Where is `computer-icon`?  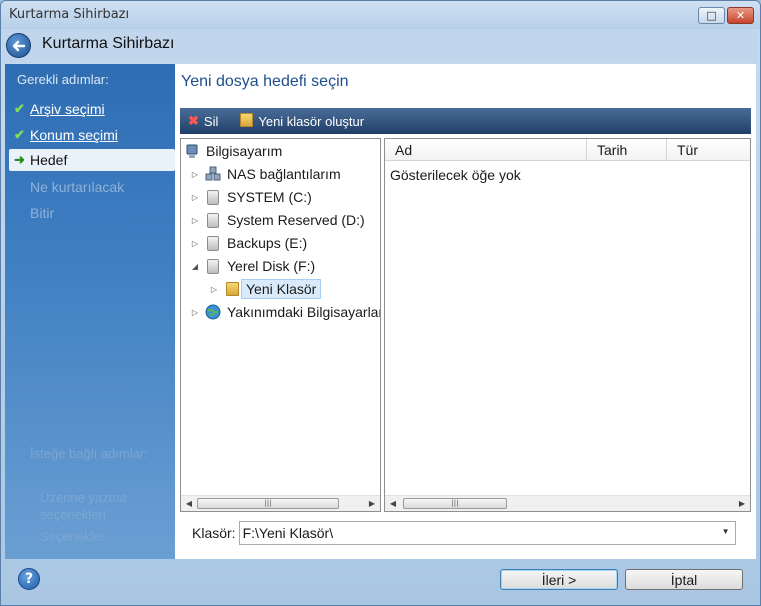
computer-icon is located at coordinates (192, 151).